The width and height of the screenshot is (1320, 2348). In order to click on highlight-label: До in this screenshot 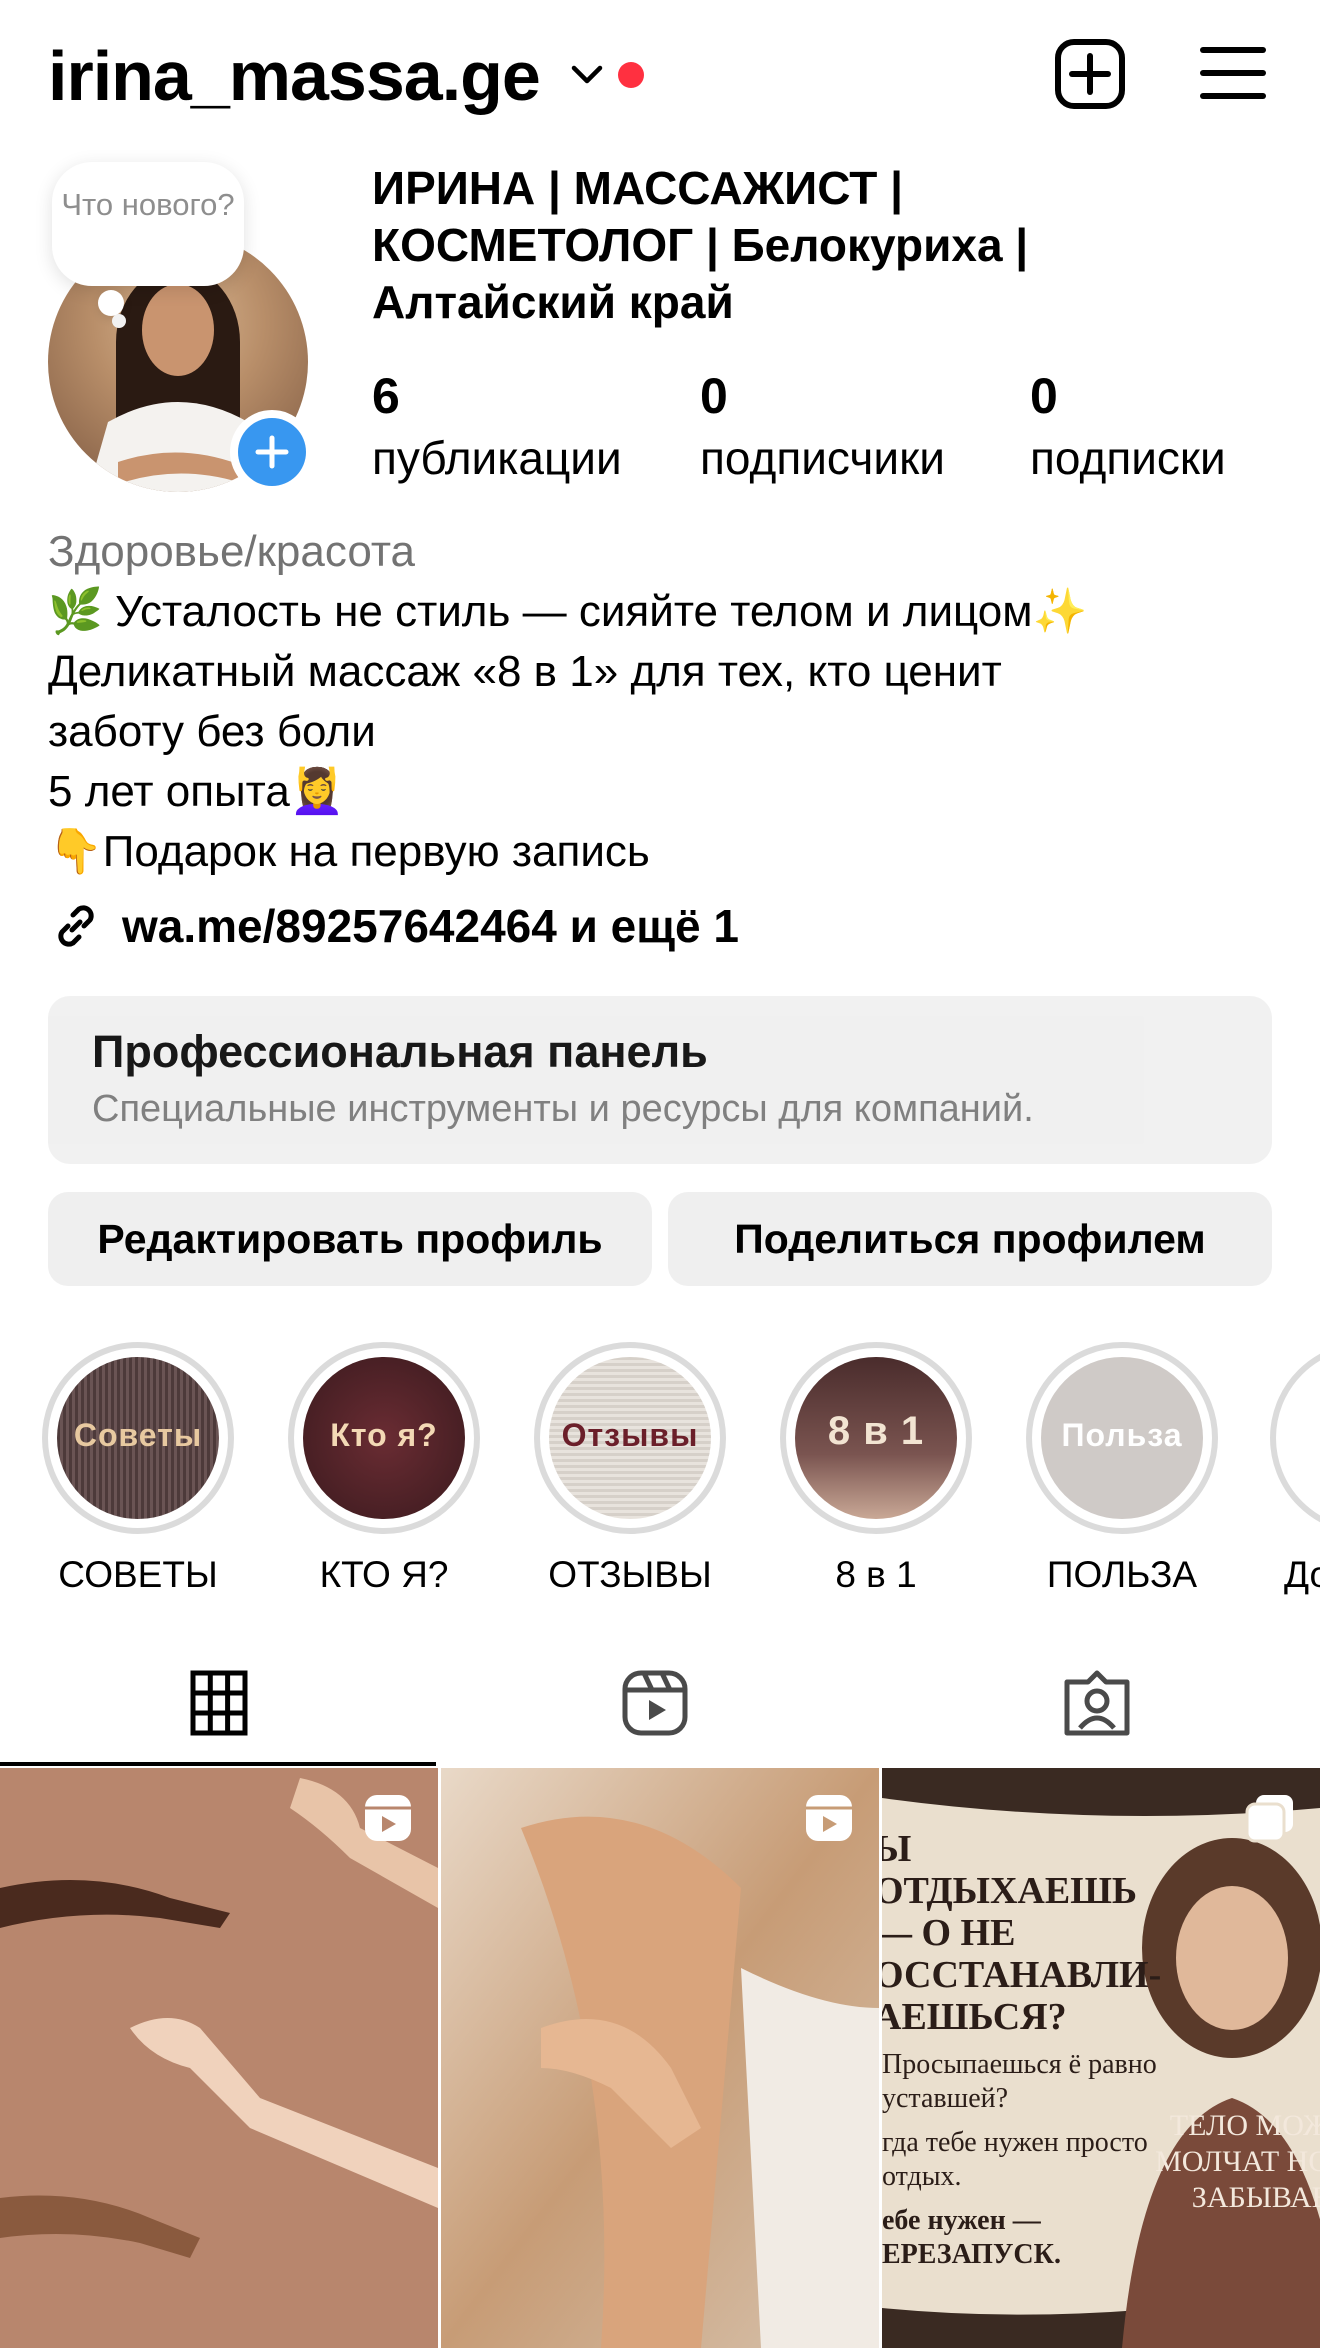, I will do `click(1302, 1574)`.